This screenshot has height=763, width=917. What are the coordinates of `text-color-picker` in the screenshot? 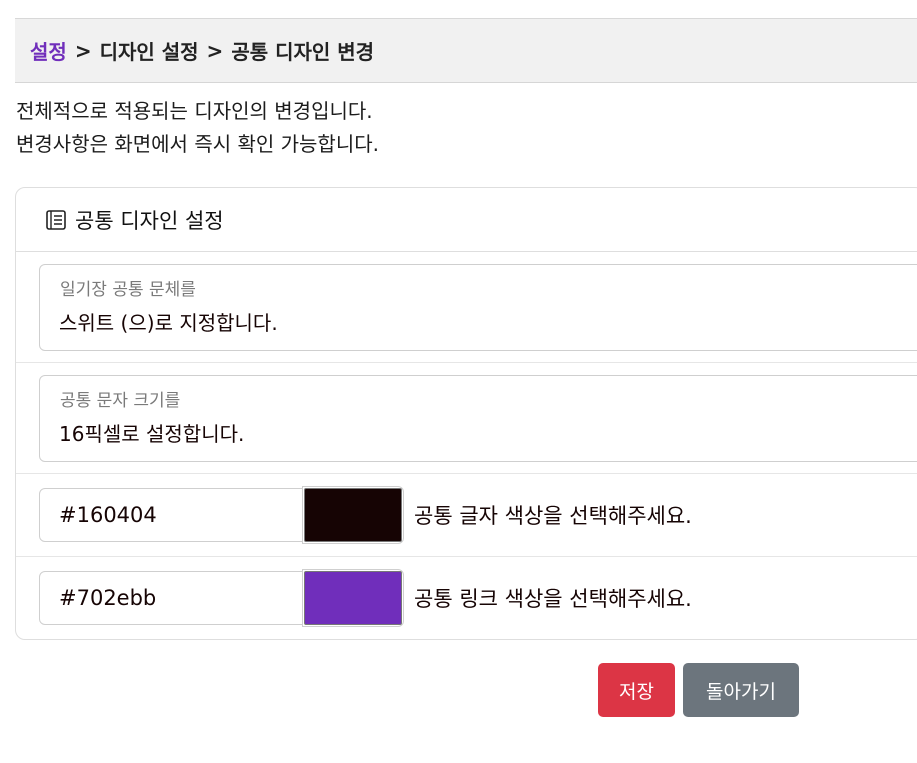 It's located at (353, 515).